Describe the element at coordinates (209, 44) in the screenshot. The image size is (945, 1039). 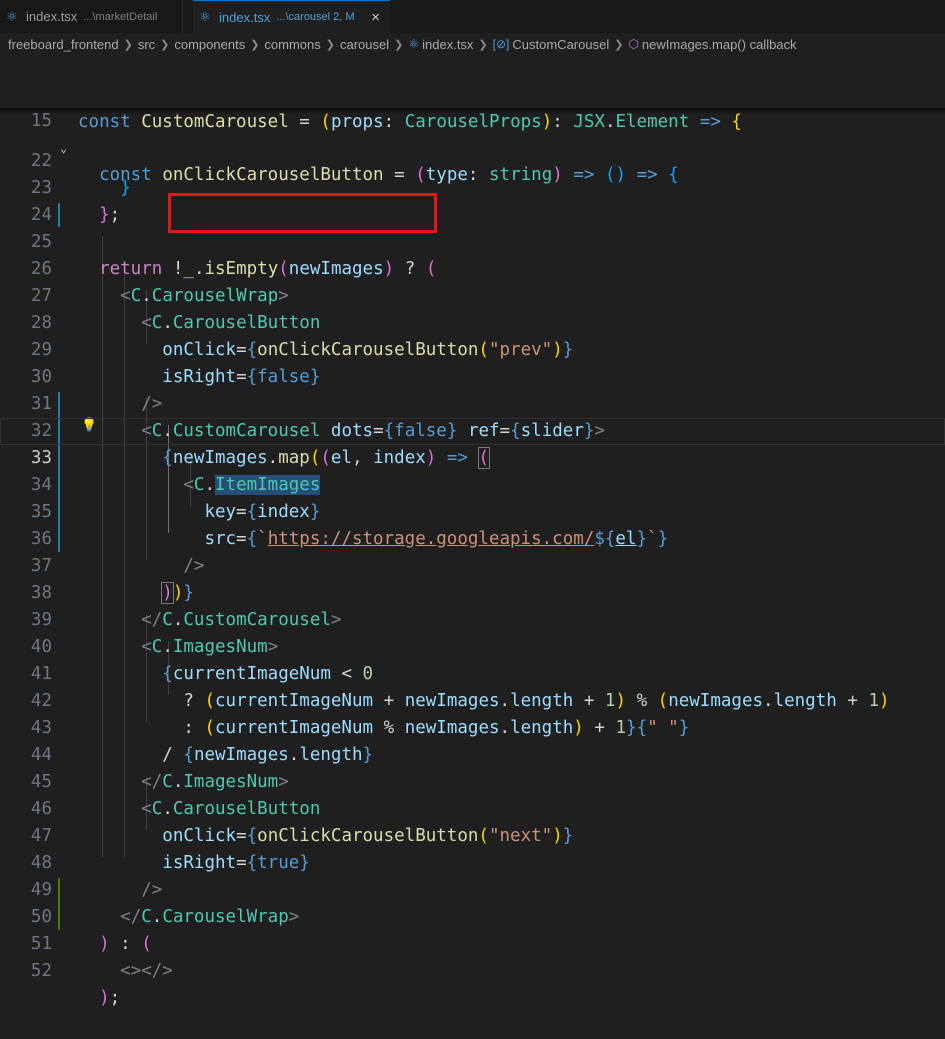
I see `breadcrumb-item: components` at that location.